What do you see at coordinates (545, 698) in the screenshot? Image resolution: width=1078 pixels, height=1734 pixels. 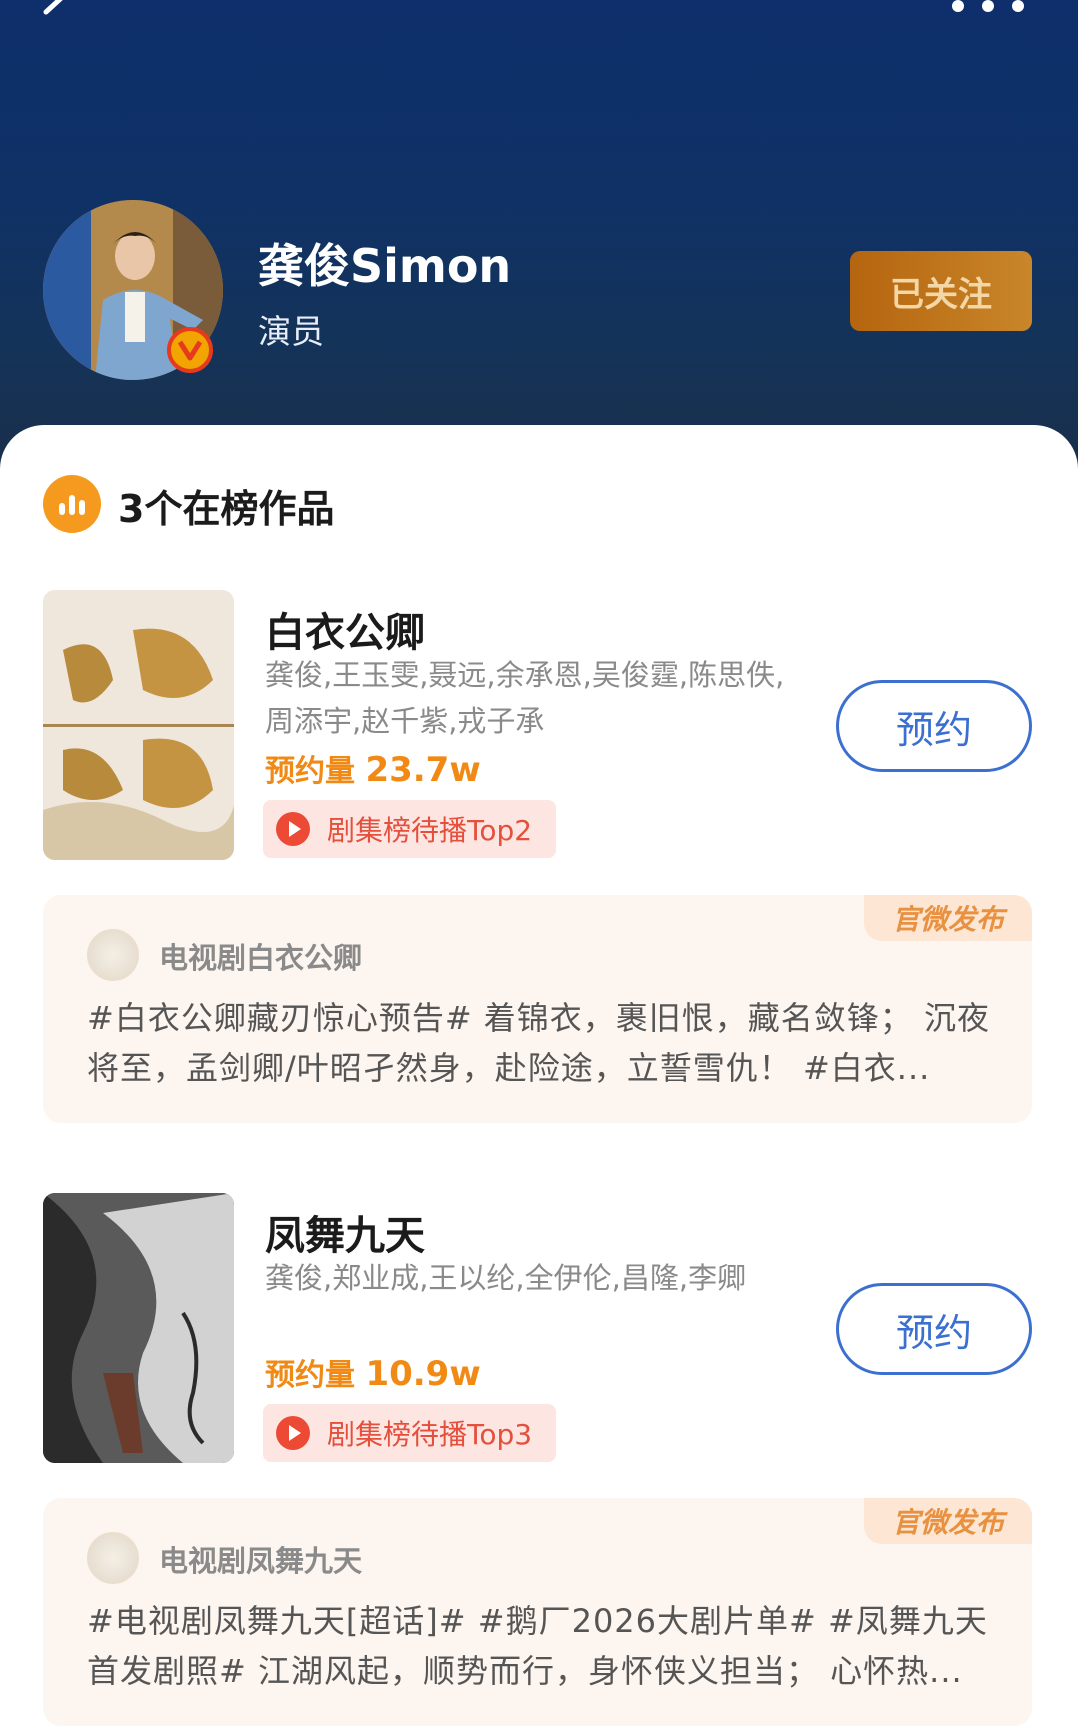 I see `drama-cast: 龚俊,王玉雯,聂远,余承恩,吴俊霆,陈思佚, 周添宇,赵千紫,戎子承` at bounding box center [545, 698].